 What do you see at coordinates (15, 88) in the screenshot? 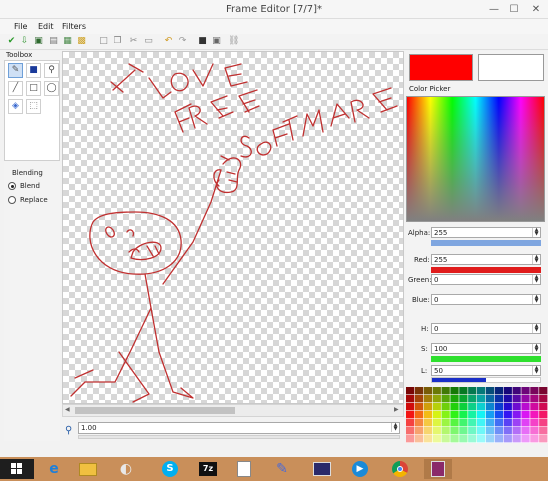
I see `line-tool-icon: ╱` at bounding box center [15, 88].